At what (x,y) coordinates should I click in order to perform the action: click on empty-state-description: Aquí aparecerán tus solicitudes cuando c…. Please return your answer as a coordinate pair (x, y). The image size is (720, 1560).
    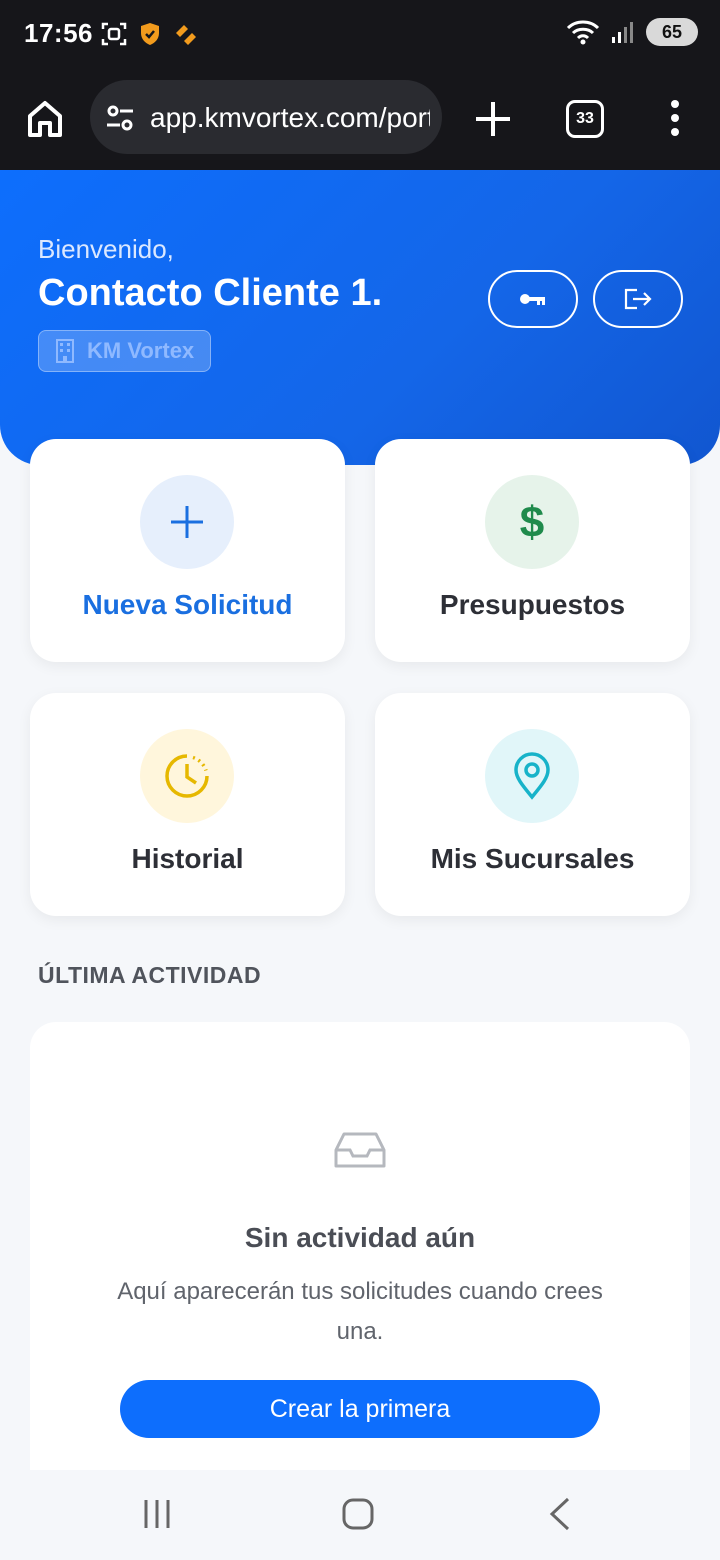
    Looking at the image, I should click on (360, 1311).